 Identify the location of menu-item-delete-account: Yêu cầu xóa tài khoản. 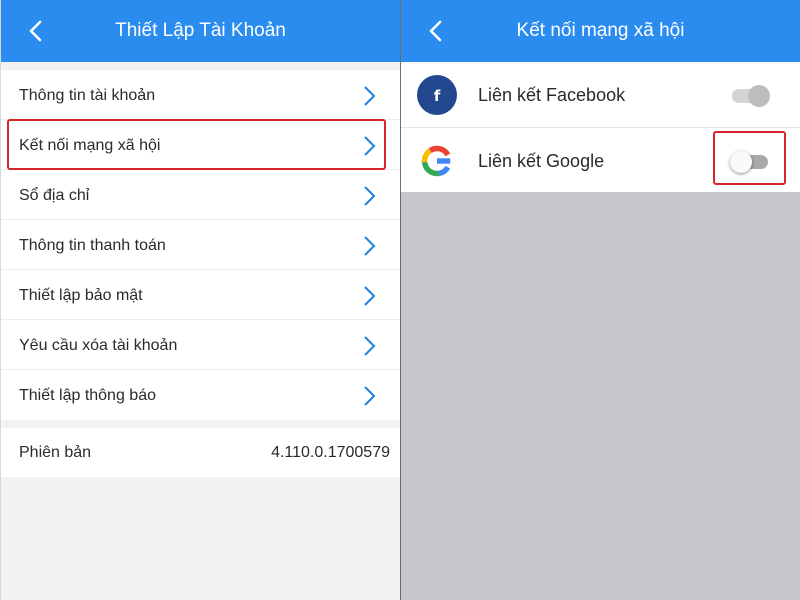
(200, 345).